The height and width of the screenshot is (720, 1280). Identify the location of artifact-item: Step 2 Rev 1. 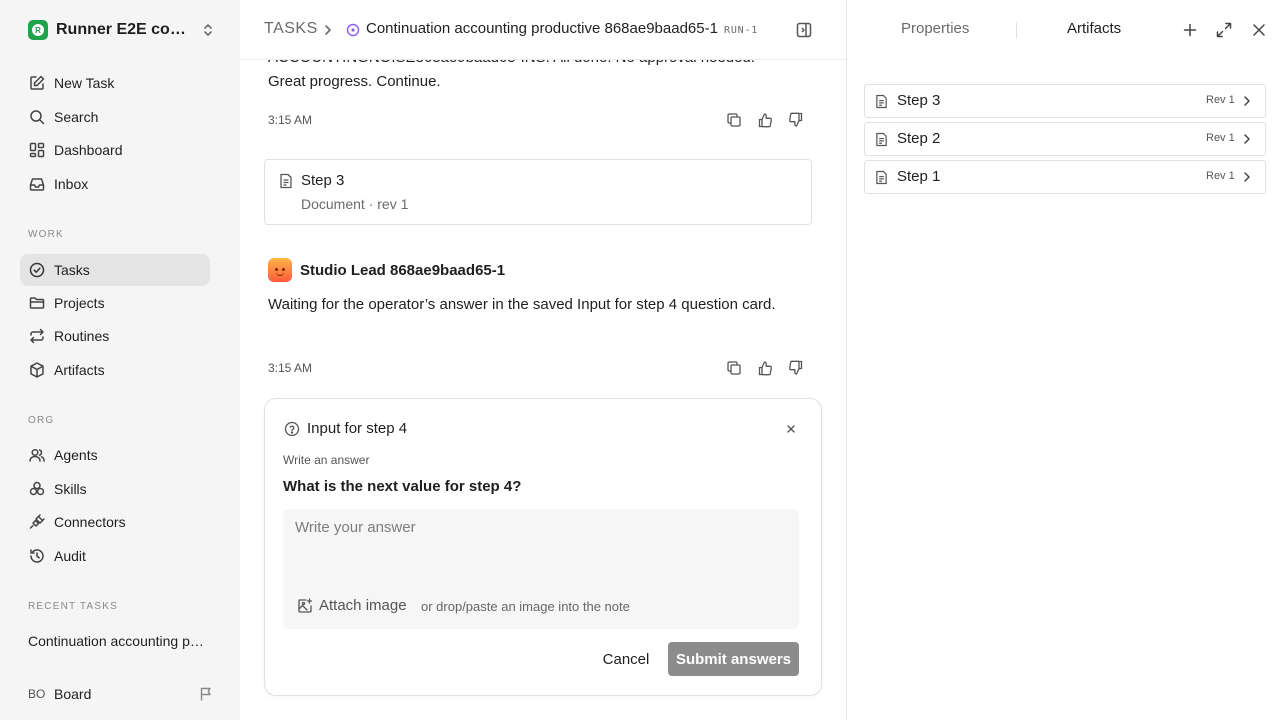
(1065, 139).